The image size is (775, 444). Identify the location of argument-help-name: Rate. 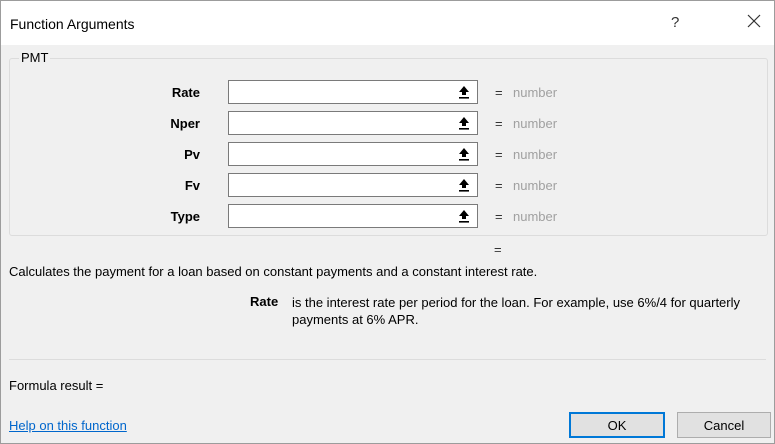
(264, 301).